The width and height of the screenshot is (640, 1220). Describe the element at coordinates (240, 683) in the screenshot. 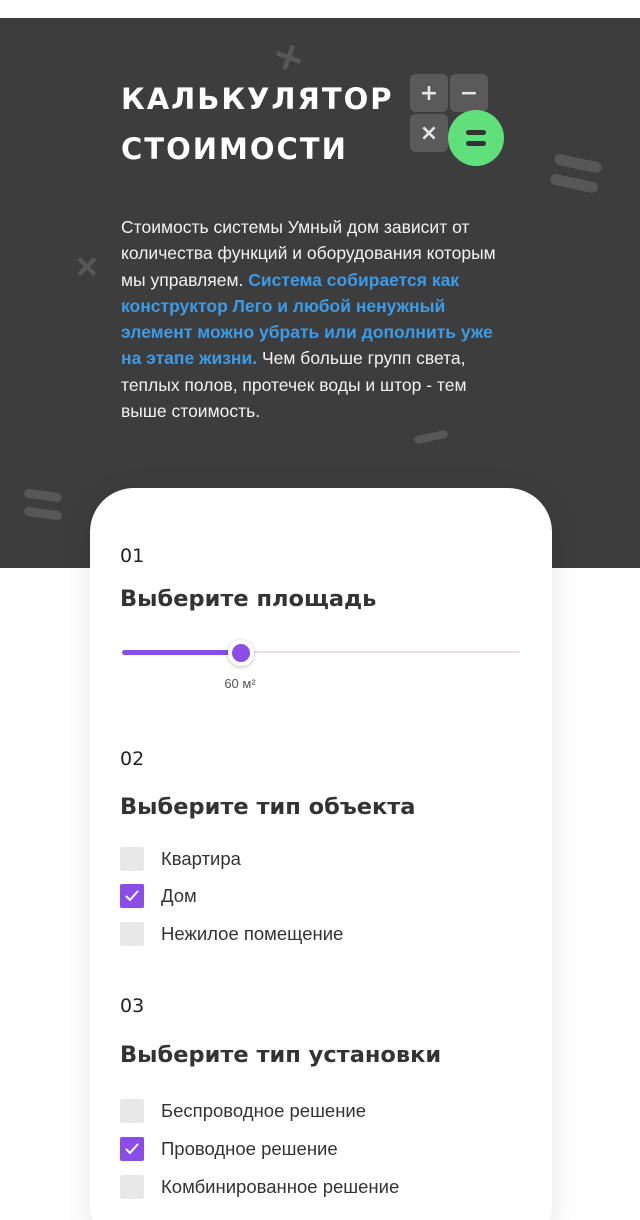

I see `area-value-label: 60 м²` at that location.